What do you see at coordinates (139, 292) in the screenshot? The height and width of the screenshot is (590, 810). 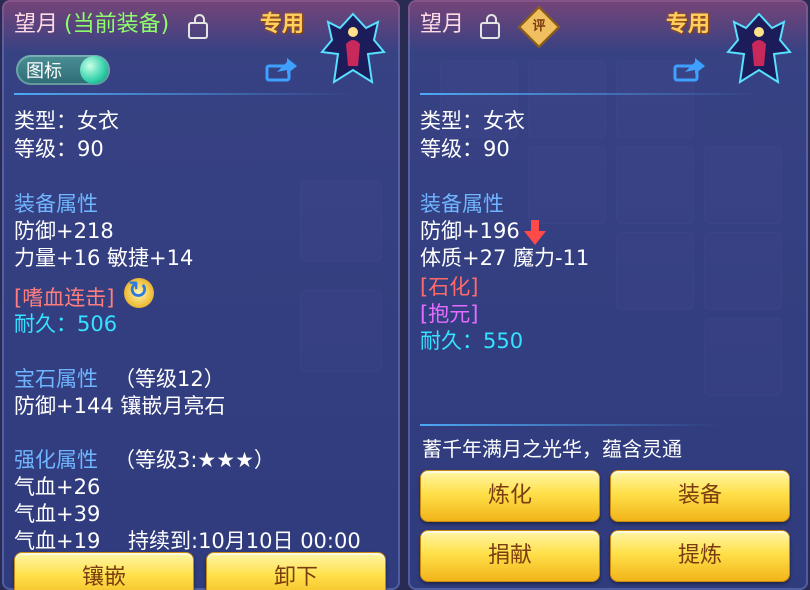 I see `refresh-icon` at bounding box center [139, 292].